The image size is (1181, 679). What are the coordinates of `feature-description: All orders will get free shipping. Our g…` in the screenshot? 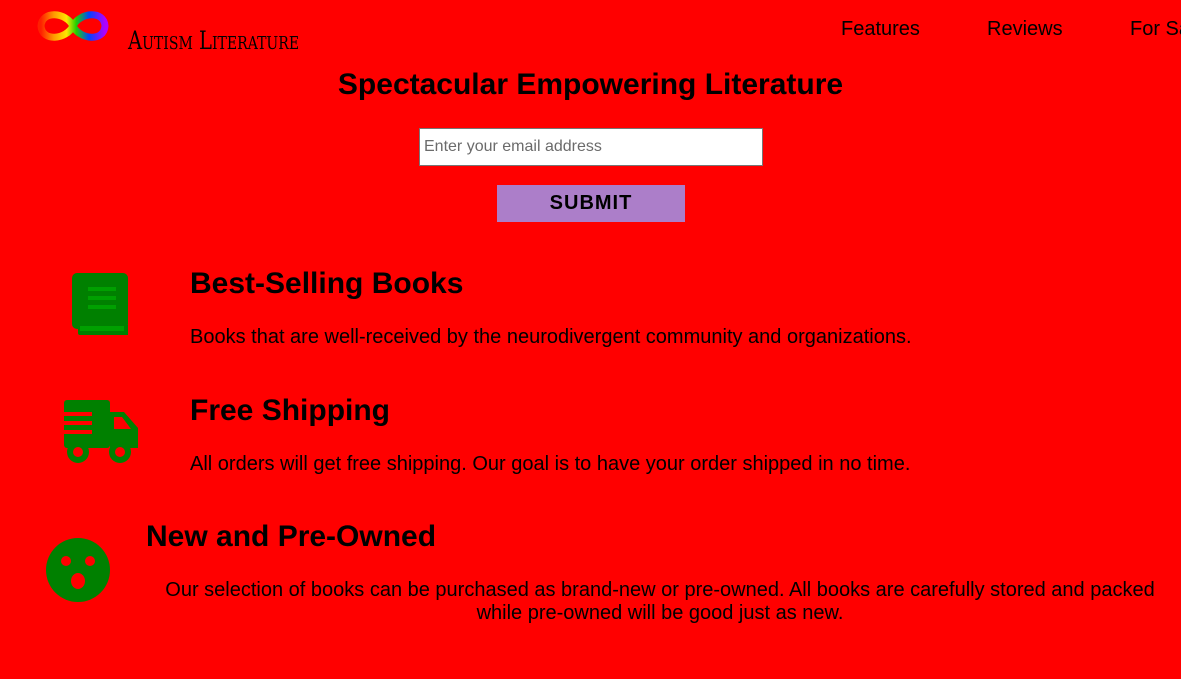 It's located at (550, 464).